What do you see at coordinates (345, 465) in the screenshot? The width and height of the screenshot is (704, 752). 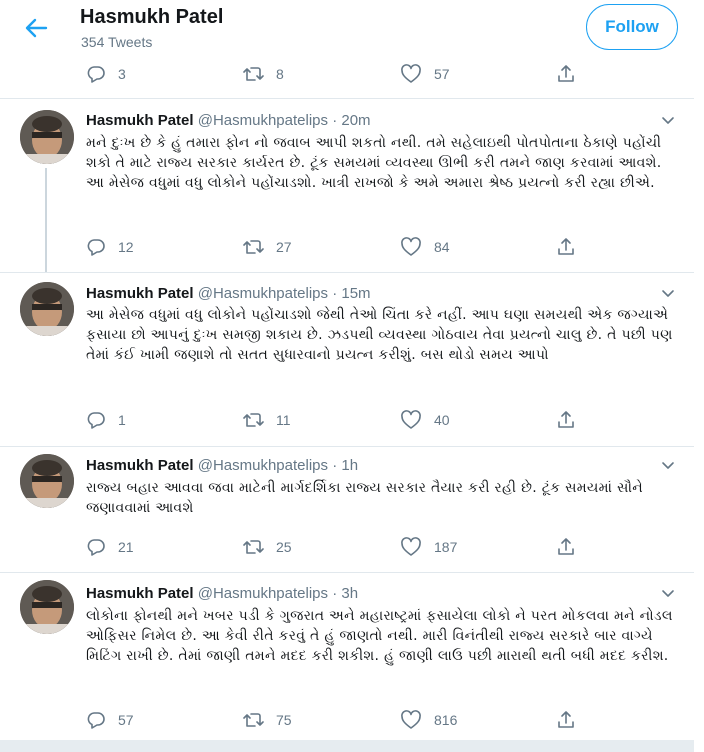 I see `tweet-time: · 1h` at bounding box center [345, 465].